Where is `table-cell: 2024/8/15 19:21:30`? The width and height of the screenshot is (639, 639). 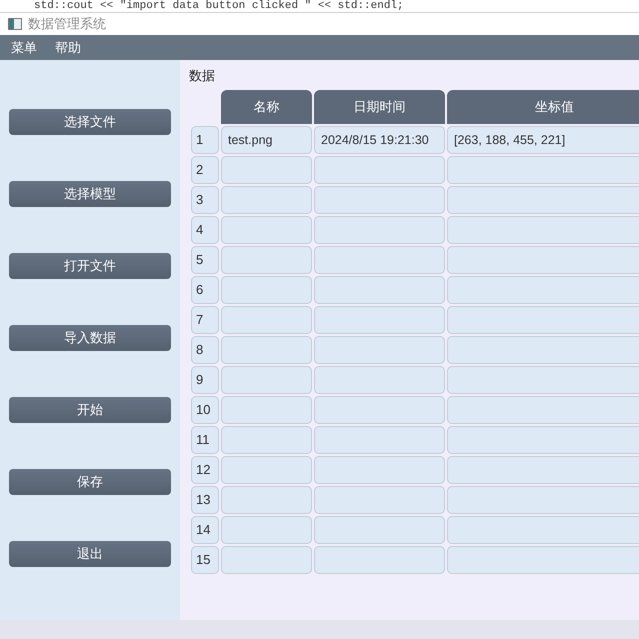
table-cell: 2024/8/15 19:21:30 is located at coordinates (379, 140).